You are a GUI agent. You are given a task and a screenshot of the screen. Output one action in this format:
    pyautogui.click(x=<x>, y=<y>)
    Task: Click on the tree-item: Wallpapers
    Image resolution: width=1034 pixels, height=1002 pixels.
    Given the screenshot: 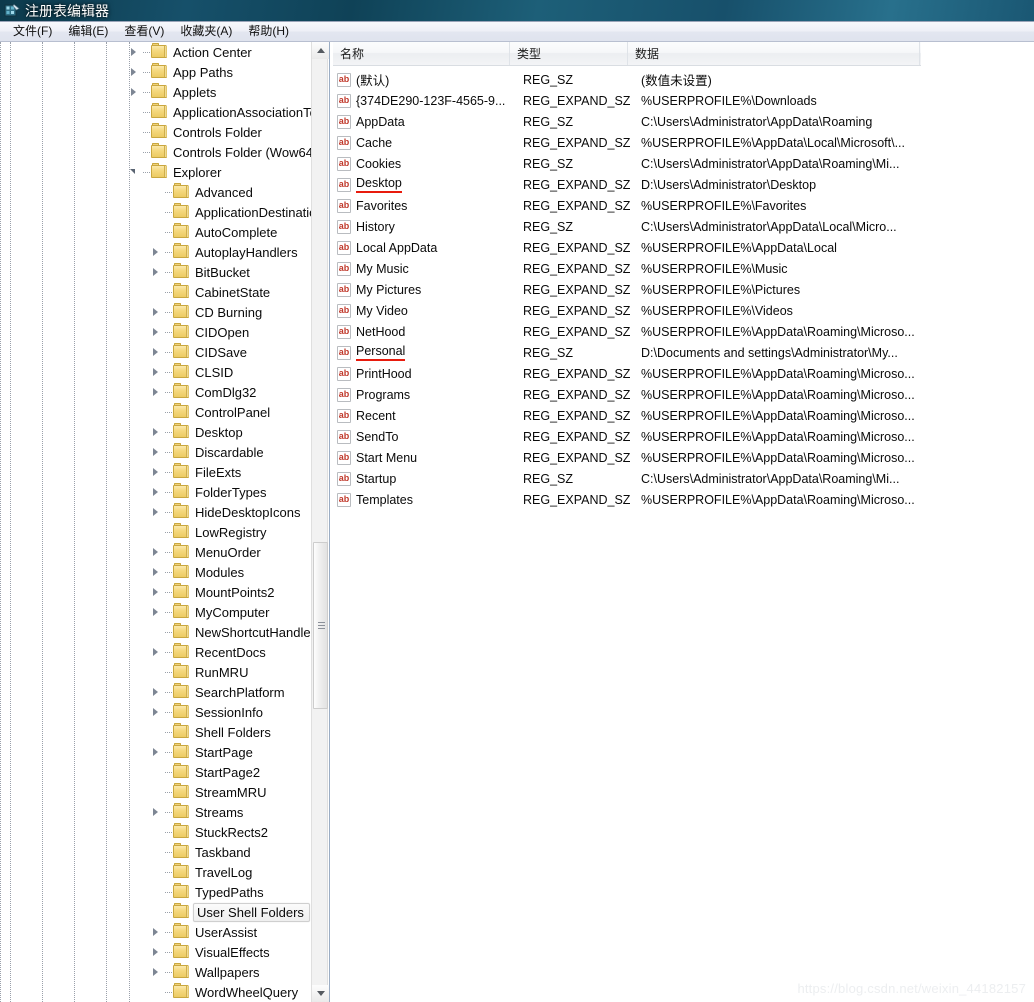 What is the action you would take?
    pyautogui.click(x=155, y=972)
    